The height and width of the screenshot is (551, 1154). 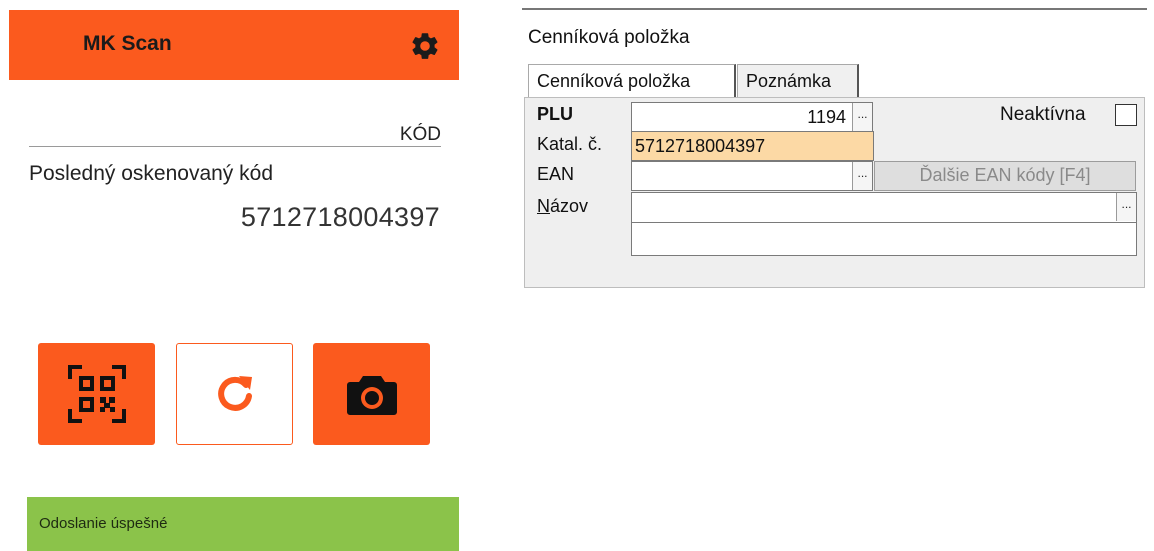 What do you see at coordinates (425, 46) in the screenshot?
I see `gear-icon` at bounding box center [425, 46].